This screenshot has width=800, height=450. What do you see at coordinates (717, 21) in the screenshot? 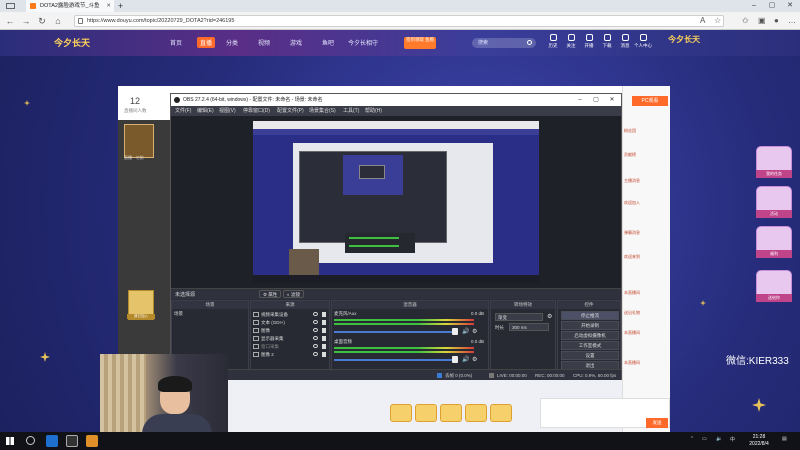
I see `favorite-star-icon: ☆` at bounding box center [717, 21].